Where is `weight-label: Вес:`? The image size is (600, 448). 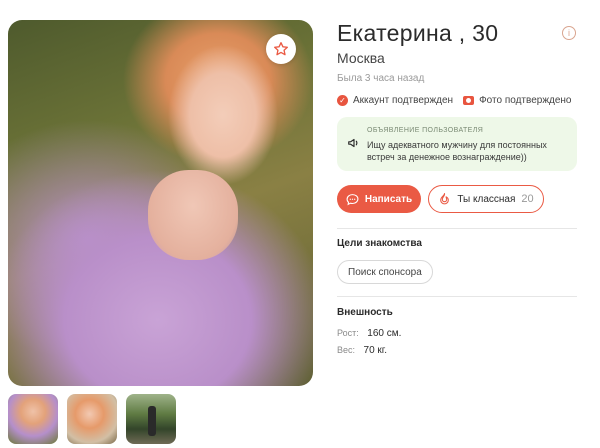 weight-label: Вес: is located at coordinates (346, 350).